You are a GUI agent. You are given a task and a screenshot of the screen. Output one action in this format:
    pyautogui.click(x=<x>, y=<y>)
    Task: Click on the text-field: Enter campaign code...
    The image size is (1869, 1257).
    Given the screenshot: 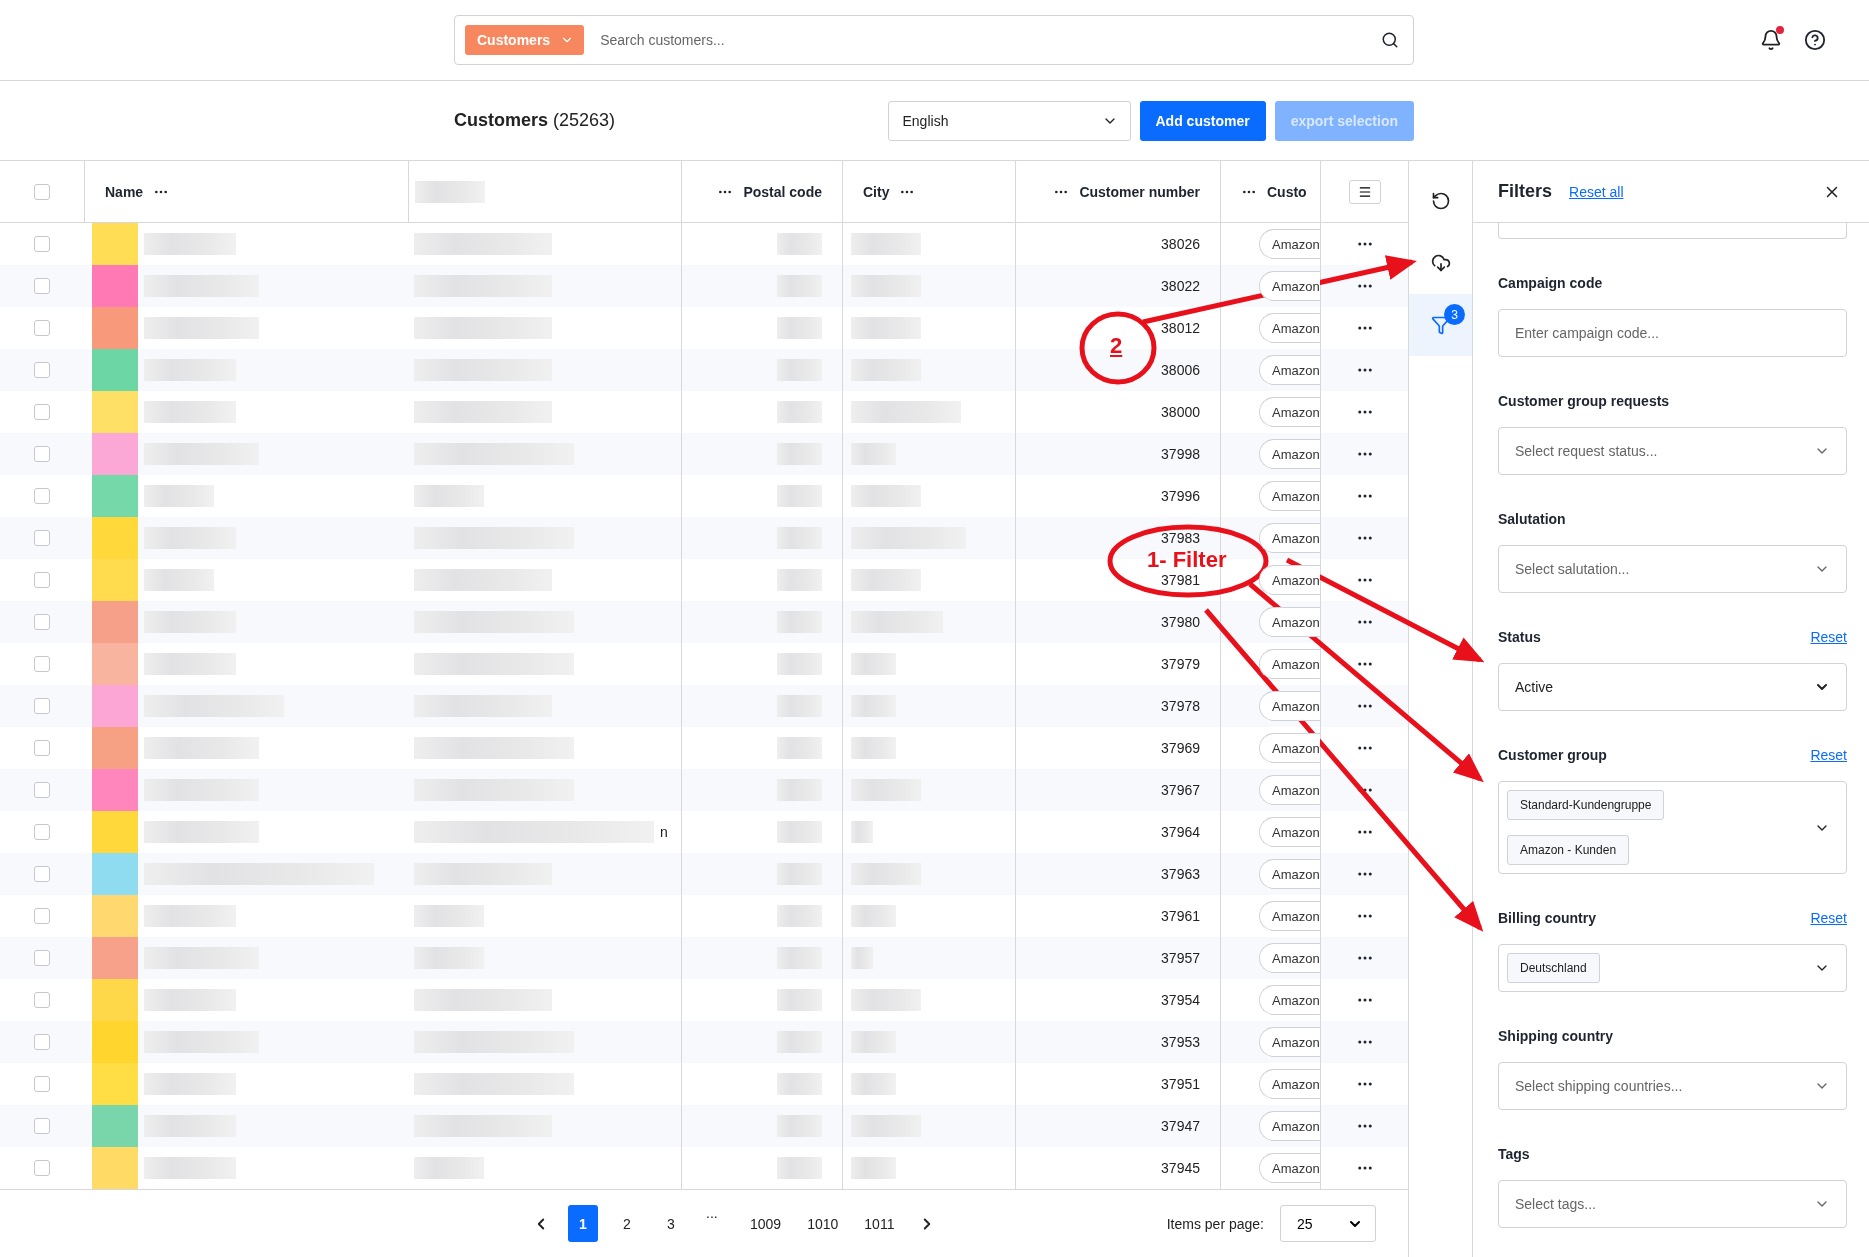 What is the action you would take?
    pyautogui.click(x=1672, y=333)
    